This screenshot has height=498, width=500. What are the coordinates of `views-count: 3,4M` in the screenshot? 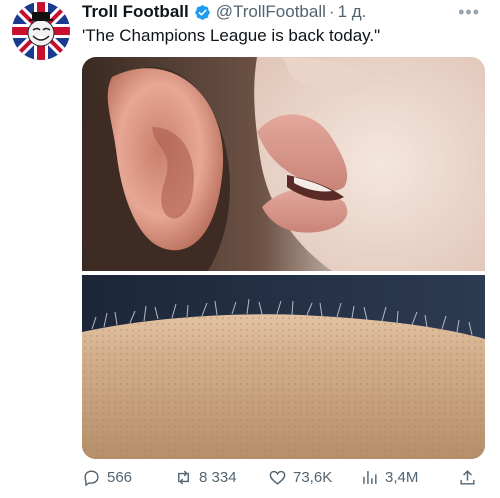 It's located at (402, 477).